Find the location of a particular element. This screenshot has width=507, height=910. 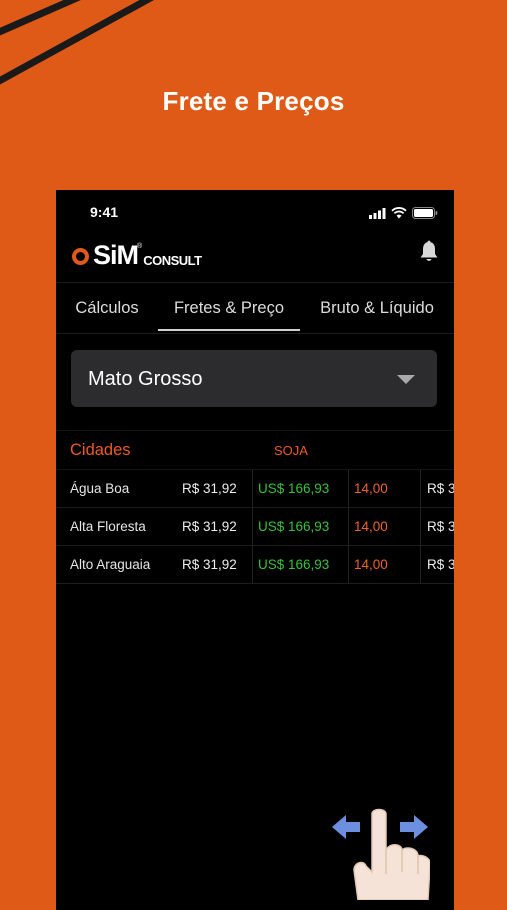

logo-main-text: SiM is located at coordinates (116, 255).